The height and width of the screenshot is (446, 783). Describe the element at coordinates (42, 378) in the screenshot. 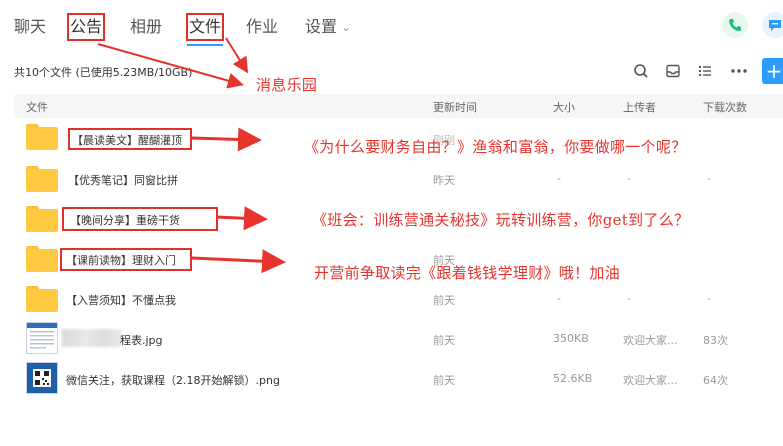

I see `qr-code-thumbnail` at that location.